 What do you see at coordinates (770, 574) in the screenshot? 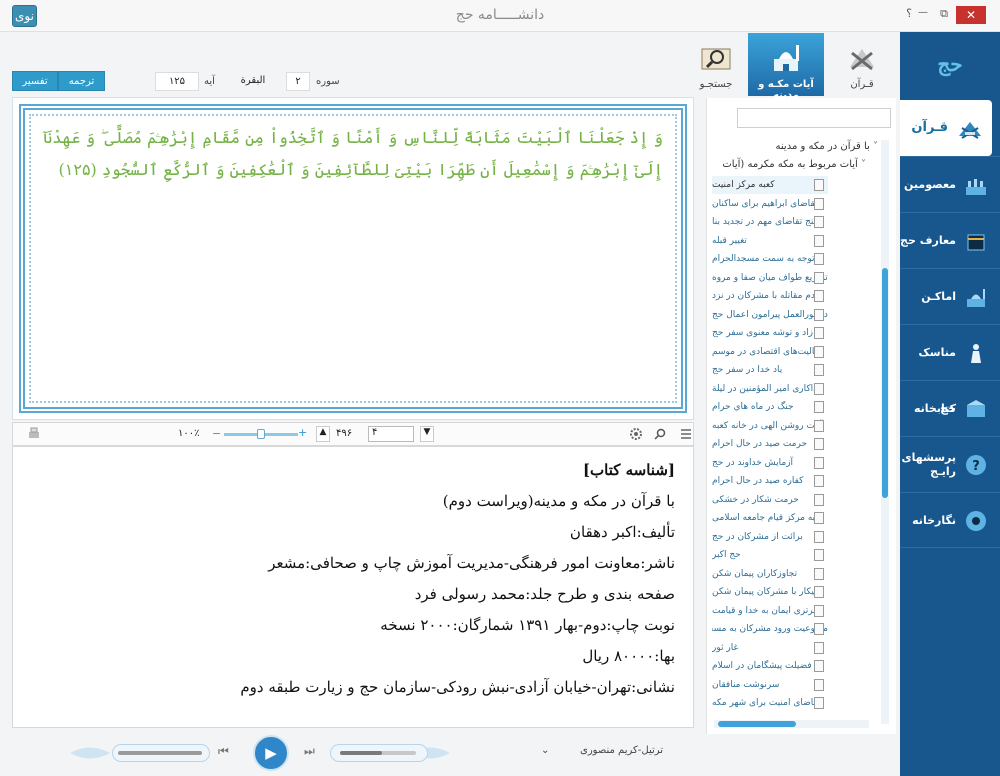
I see `tree-item: تجاوزکاران پیمان شکن` at bounding box center [770, 574].